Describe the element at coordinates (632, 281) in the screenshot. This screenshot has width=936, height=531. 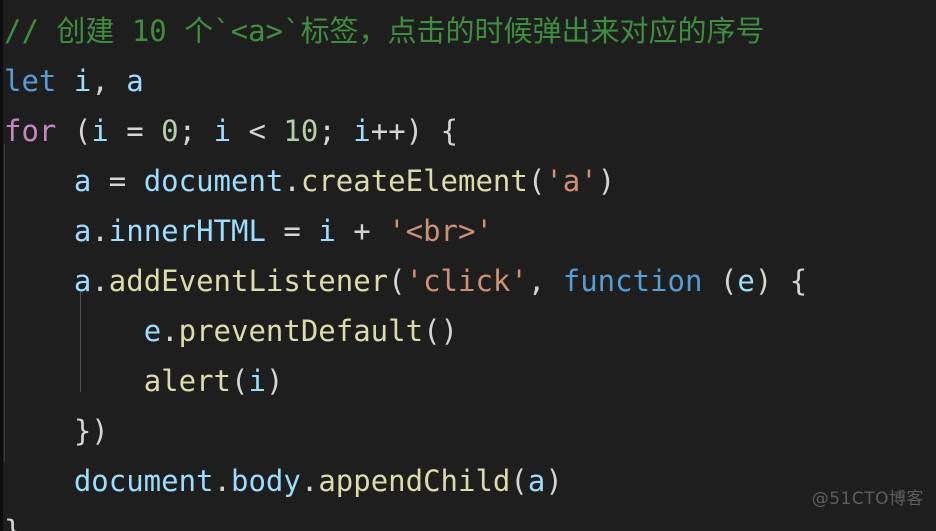
I see `token-keyword: function` at that location.